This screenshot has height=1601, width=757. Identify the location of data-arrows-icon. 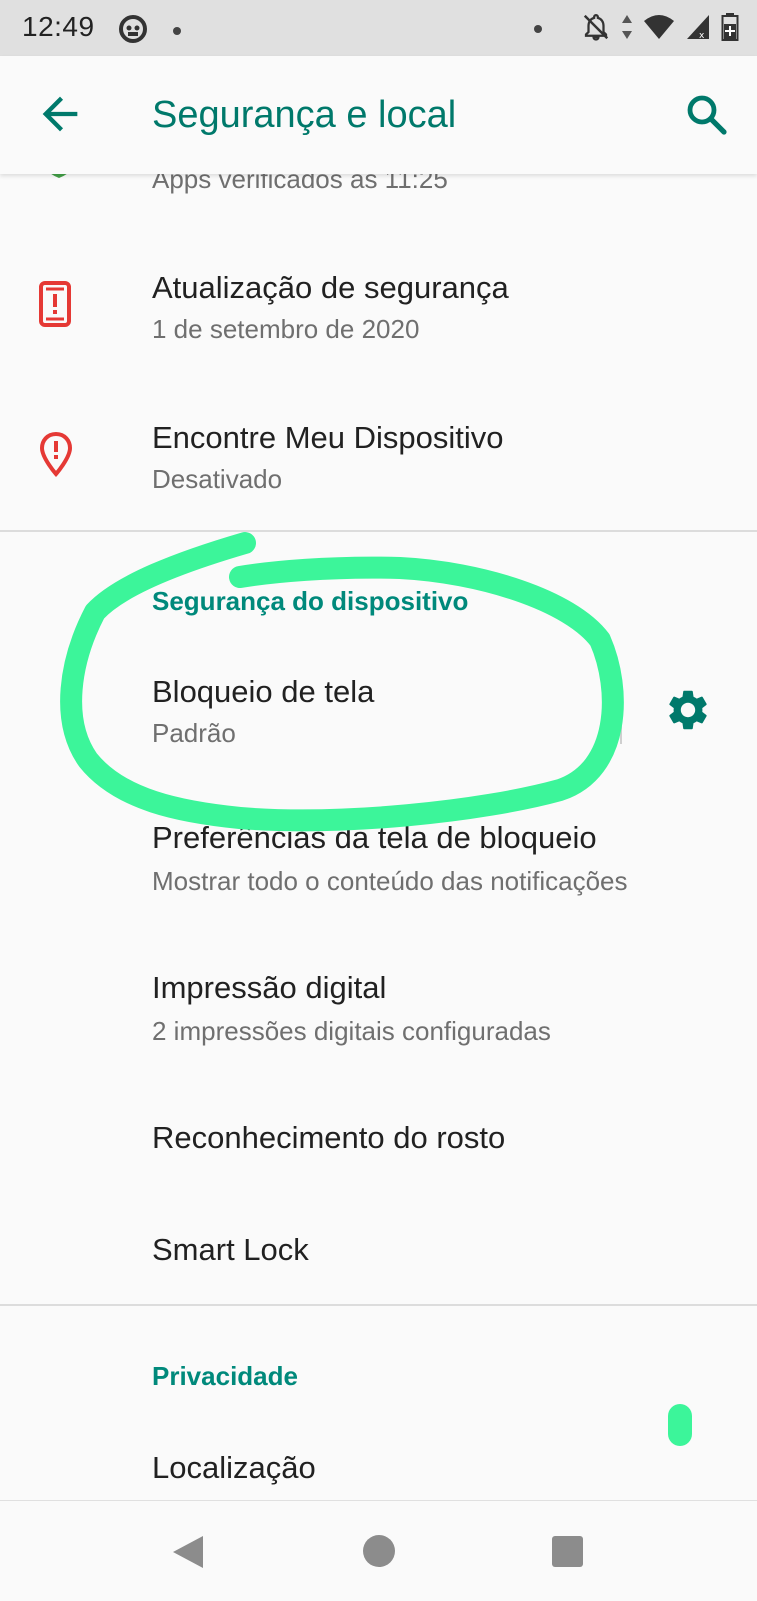
(627, 29).